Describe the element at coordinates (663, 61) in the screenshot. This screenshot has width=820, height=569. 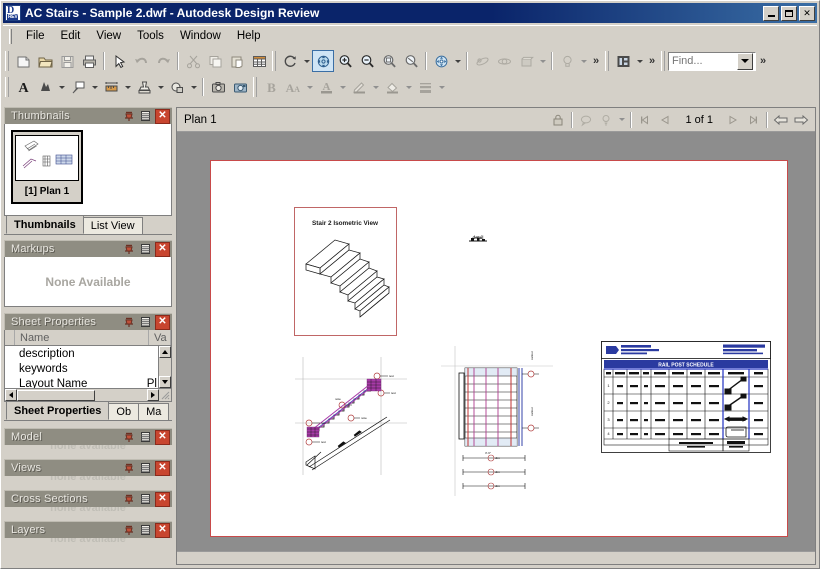
I see `find-toolbar-grip` at that location.